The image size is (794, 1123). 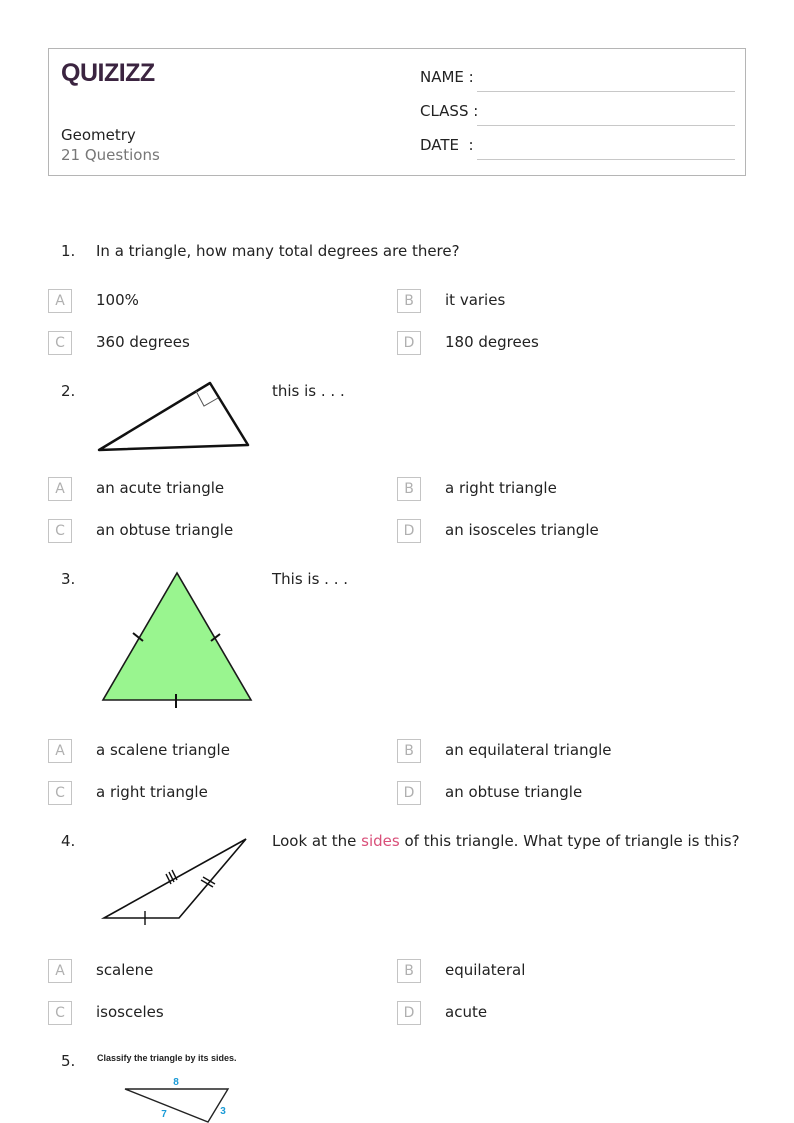 I want to click on question-number: 1., so click(x=68, y=251).